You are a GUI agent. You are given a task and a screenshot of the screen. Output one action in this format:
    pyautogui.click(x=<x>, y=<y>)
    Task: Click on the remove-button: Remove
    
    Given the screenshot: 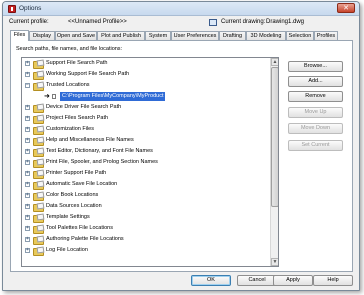 What is the action you would take?
    pyautogui.click(x=315, y=96)
    